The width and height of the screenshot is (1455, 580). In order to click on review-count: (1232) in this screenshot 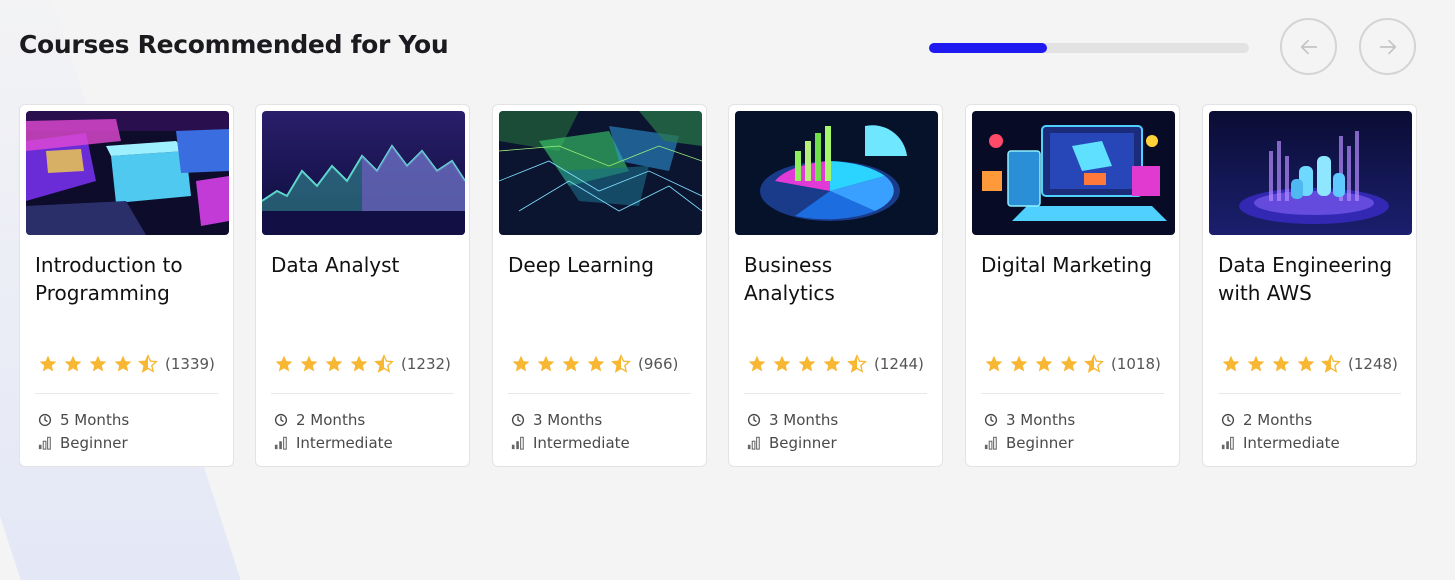, I will do `click(426, 364)`.